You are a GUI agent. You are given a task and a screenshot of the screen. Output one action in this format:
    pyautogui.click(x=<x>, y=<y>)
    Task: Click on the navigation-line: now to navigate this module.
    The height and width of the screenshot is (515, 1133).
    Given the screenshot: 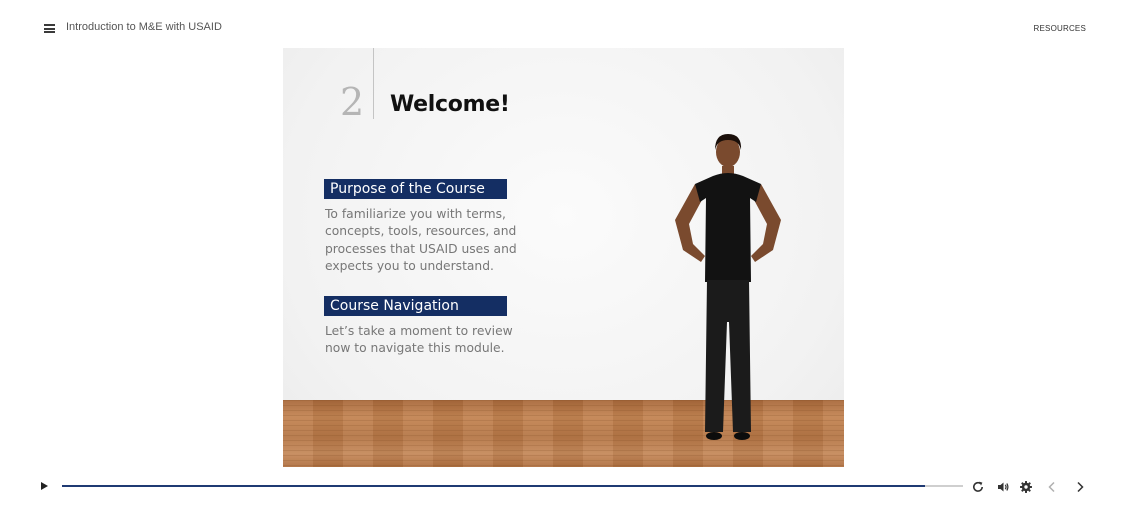 What is the action you would take?
    pyautogui.click(x=415, y=348)
    